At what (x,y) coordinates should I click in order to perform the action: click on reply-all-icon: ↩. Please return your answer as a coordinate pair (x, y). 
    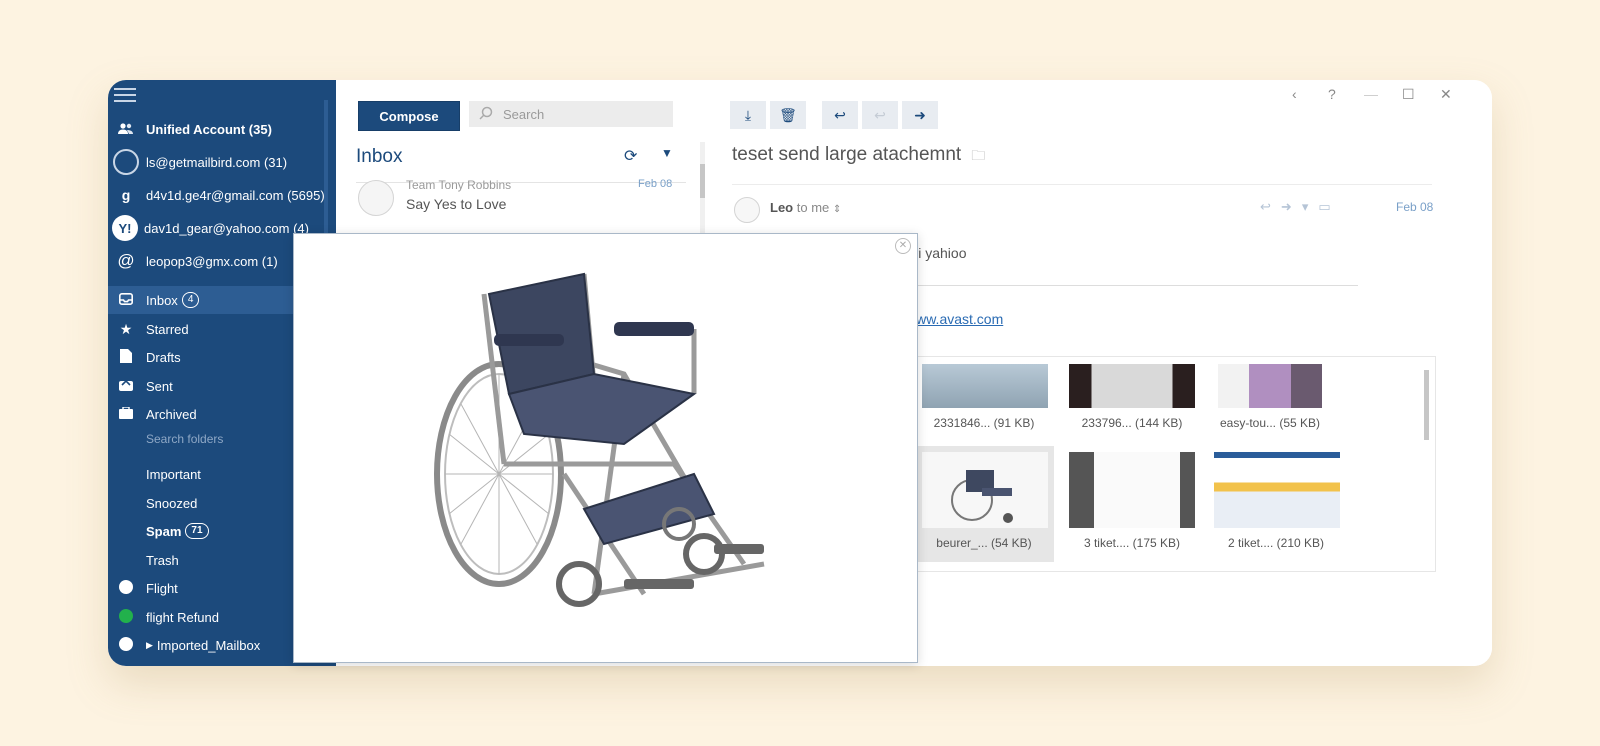
    Looking at the image, I should click on (880, 114).